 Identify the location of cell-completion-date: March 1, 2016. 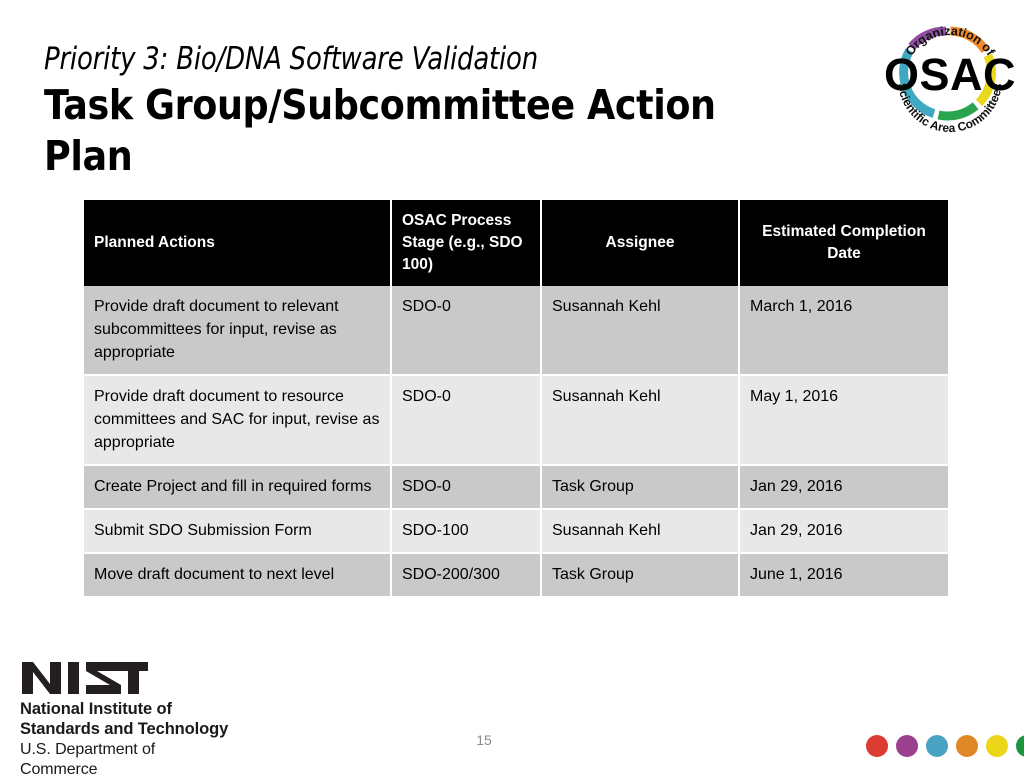
(844, 331).